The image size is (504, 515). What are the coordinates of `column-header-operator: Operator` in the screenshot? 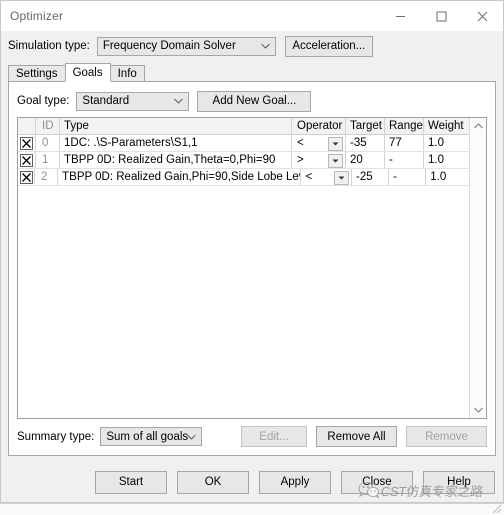 It's located at (319, 126).